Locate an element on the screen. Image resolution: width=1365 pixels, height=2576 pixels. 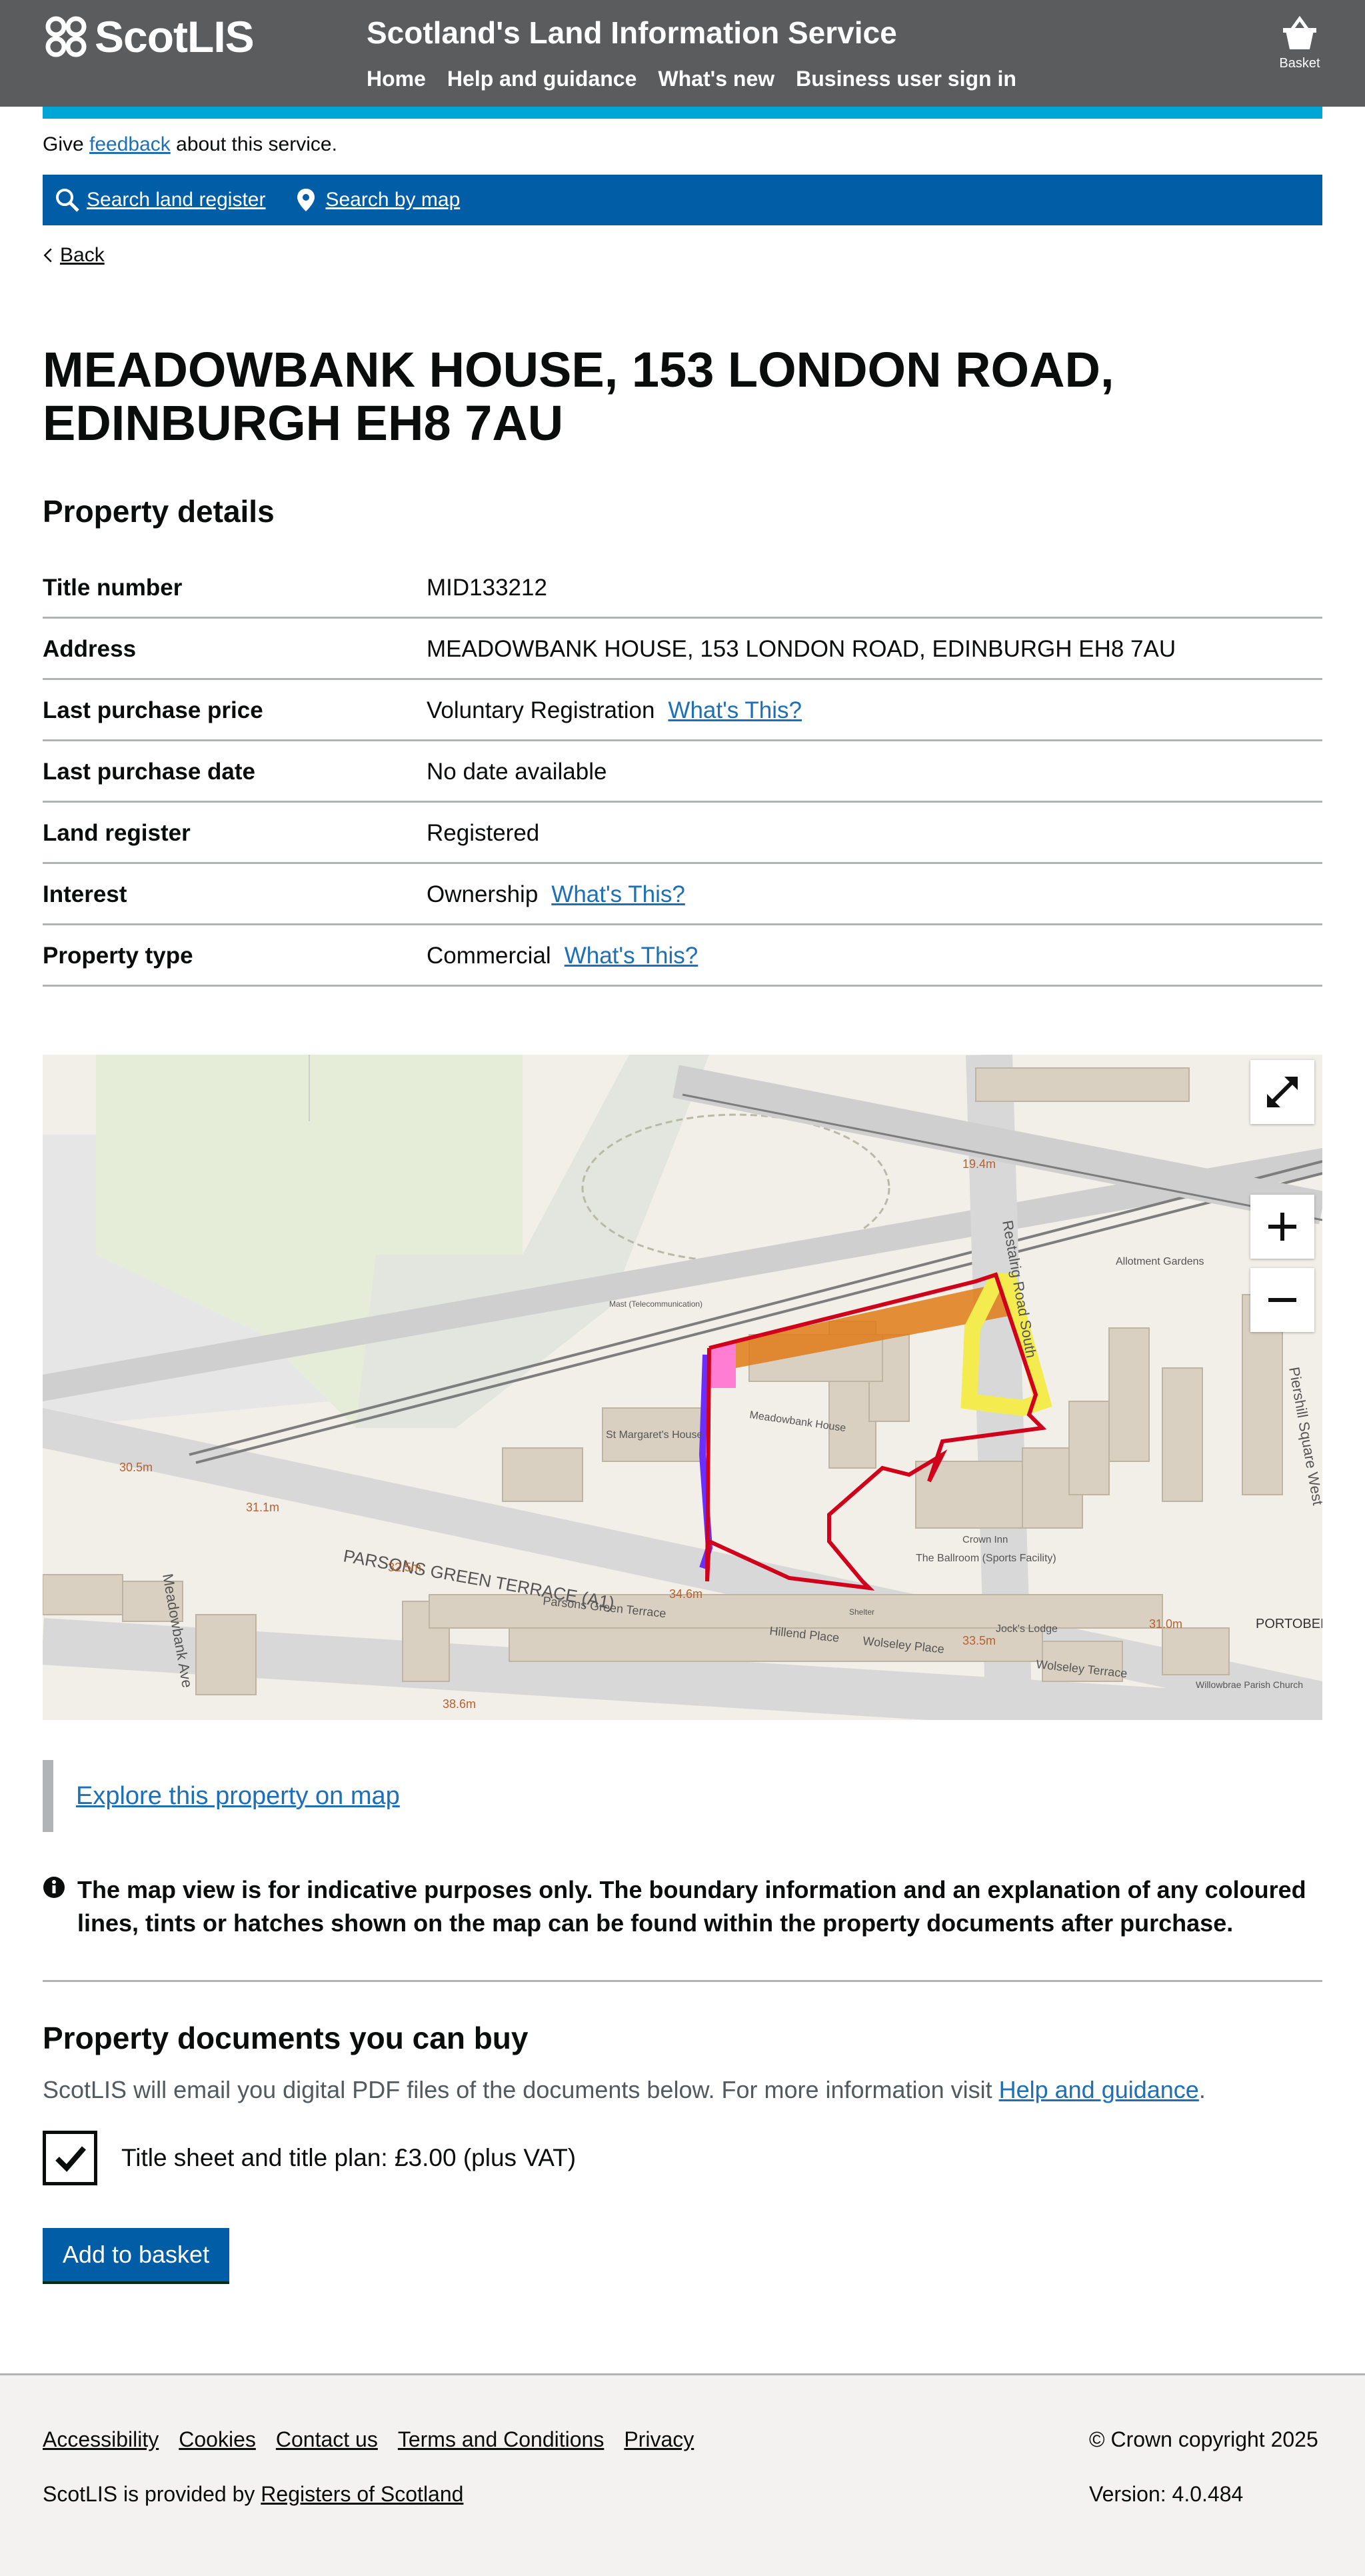
section-divider is located at coordinates (682, 1981).